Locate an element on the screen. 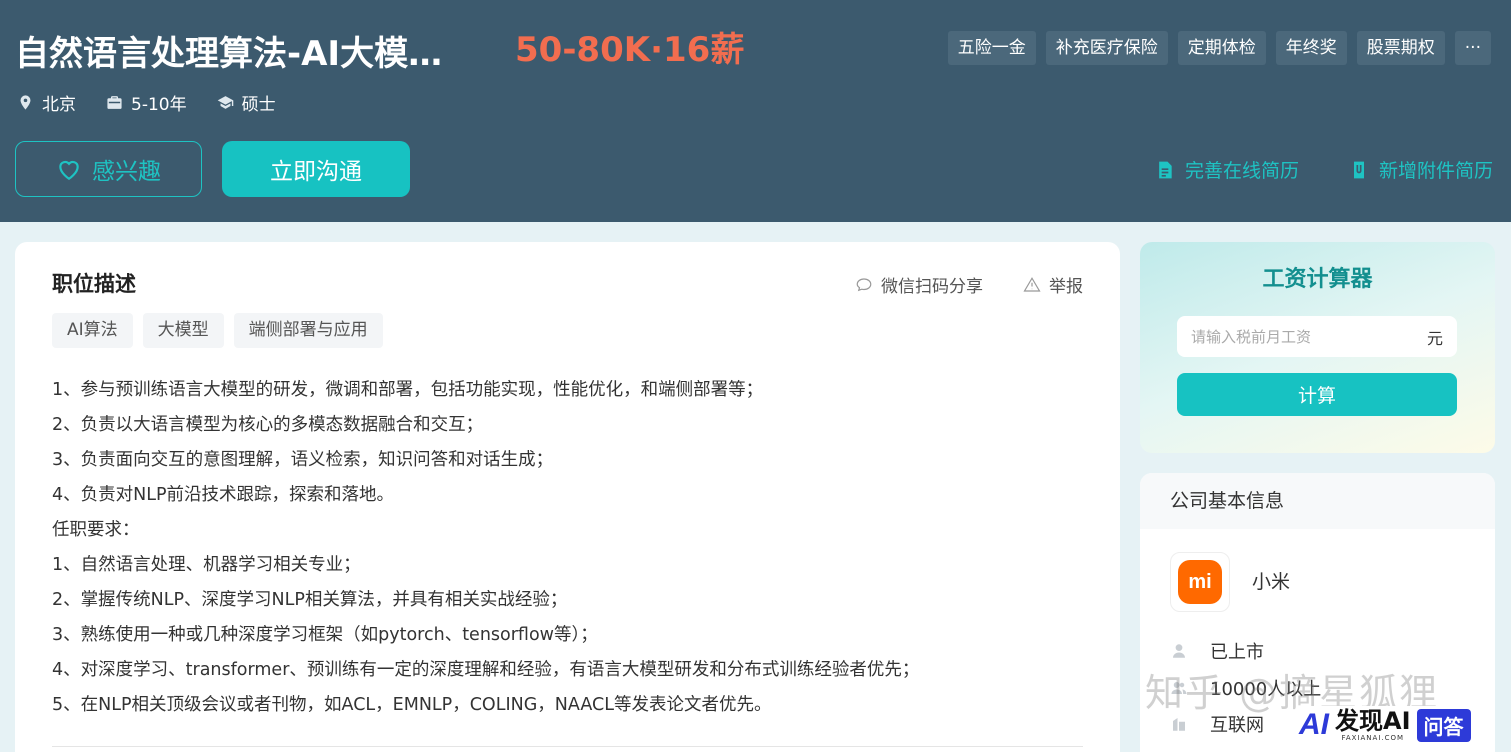 This screenshot has height=752, width=1511. description-line: 3、熟练使用一种或几种深度学习框架（如pytorch、tensorflow等）； is located at coordinates (325, 635).